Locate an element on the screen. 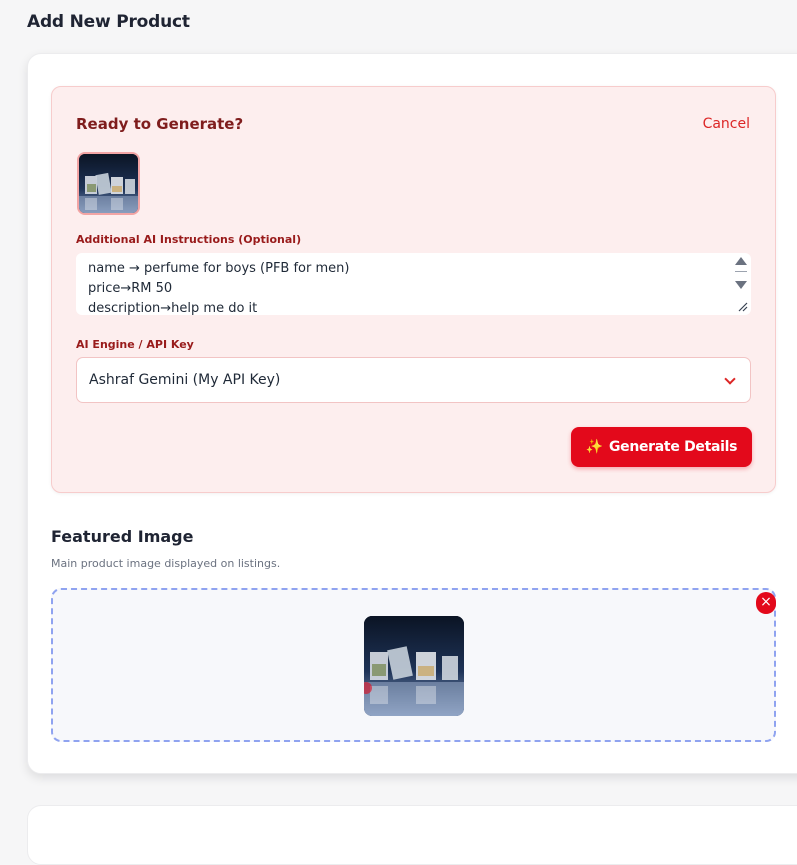 This screenshot has height=865, width=797. scrollbar-thumb is located at coordinates (741, 271).